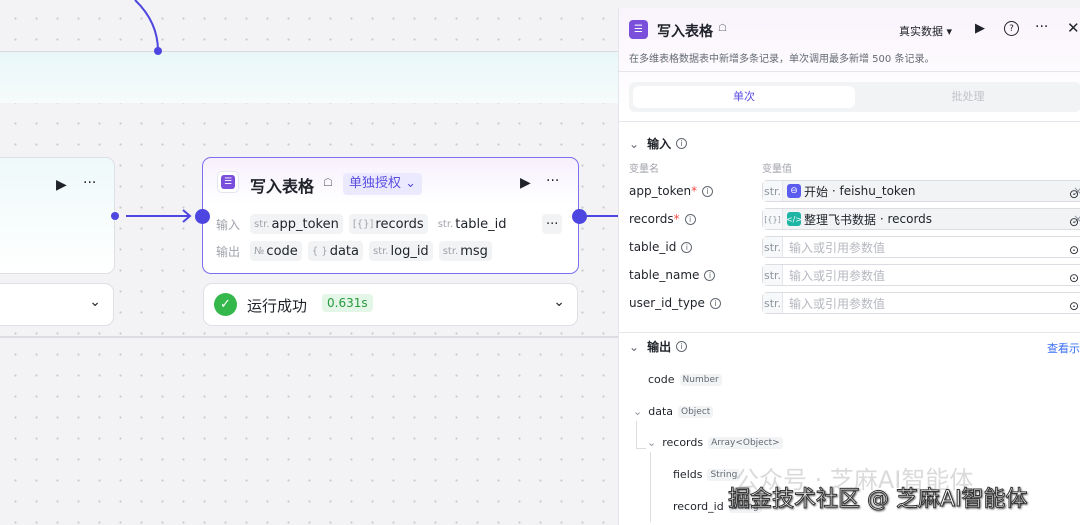  I want to click on connection-line, so click(602, 216).